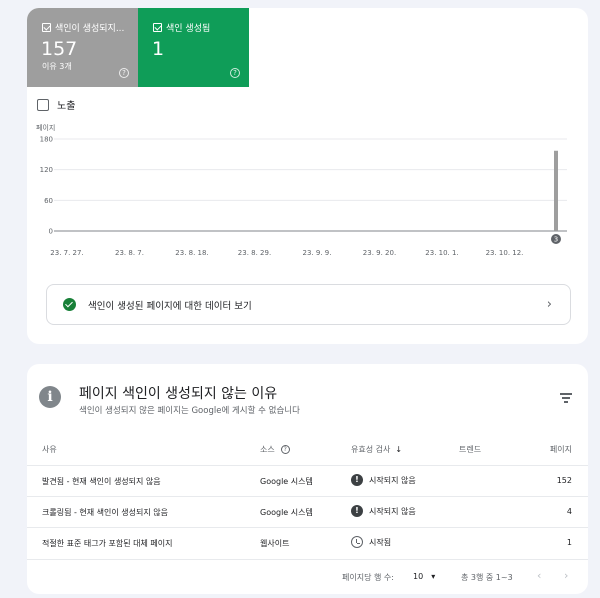 Image resolution: width=600 pixels, height=598 pixels. Describe the element at coordinates (308, 304) in the screenshot. I see `view-indexed-data-link: 색인이 생성된 페이지에 대한 데이터 보기 ›` at that location.